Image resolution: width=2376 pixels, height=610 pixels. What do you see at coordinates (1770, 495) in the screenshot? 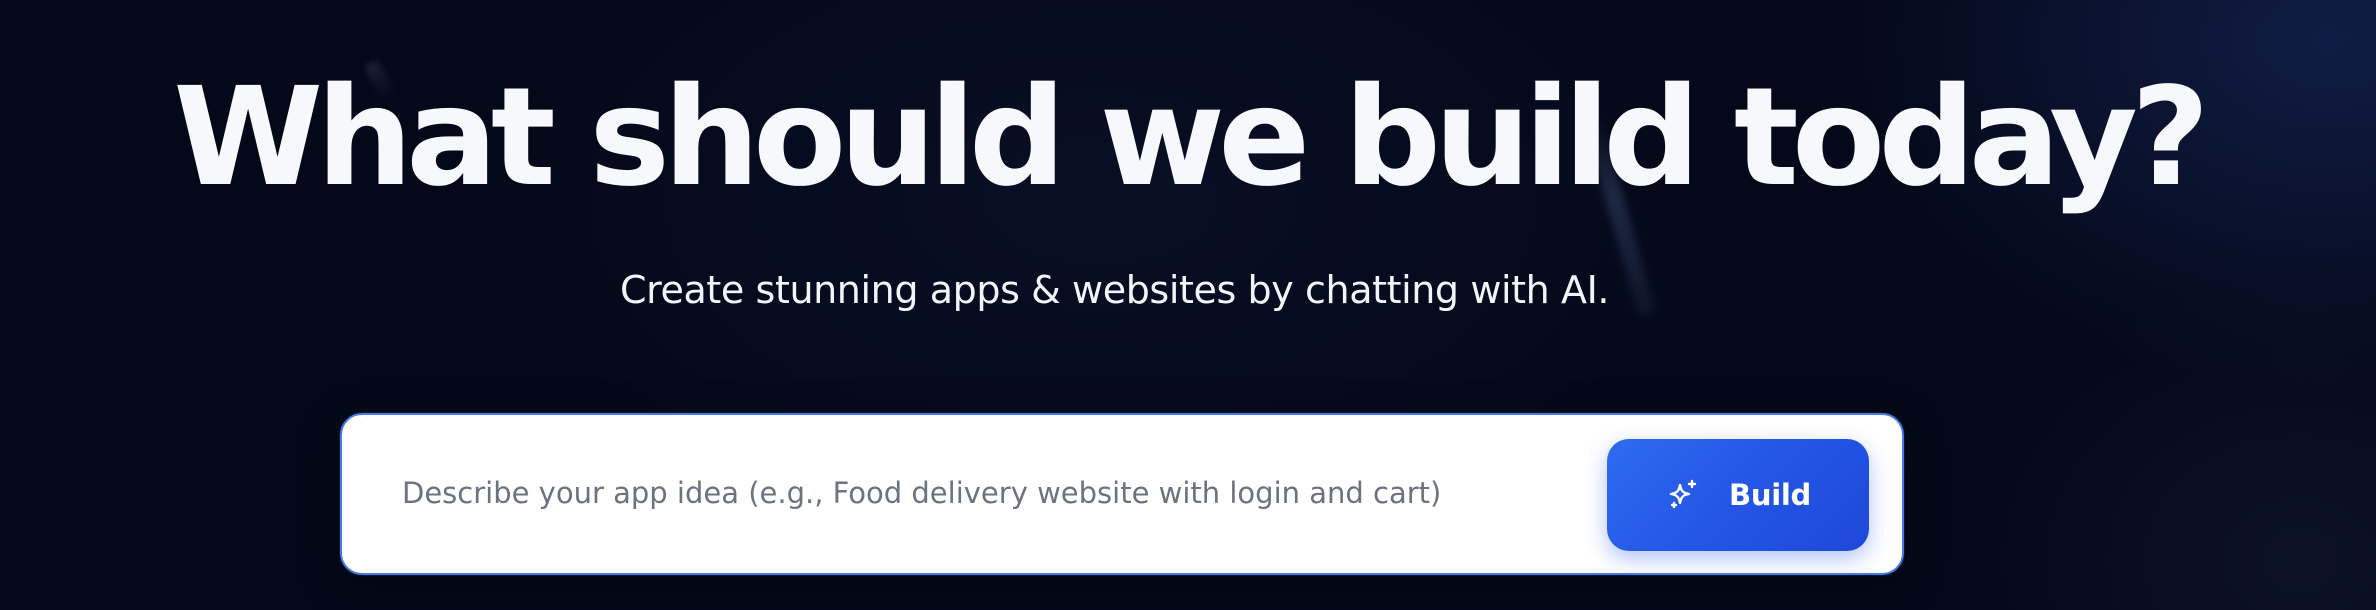
I see `build-button-label: Build` at bounding box center [1770, 495].